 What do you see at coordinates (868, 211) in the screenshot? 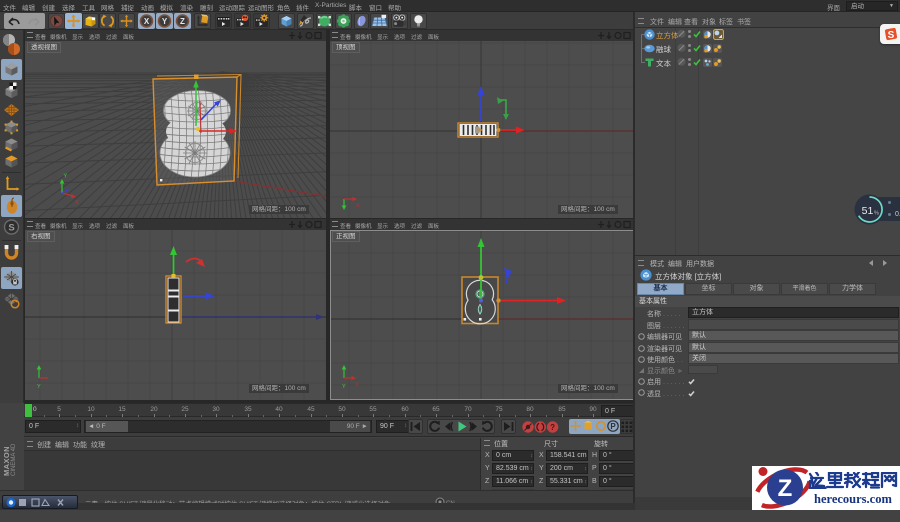
I see `svg-text: 51` at bounding box center [868, 211].